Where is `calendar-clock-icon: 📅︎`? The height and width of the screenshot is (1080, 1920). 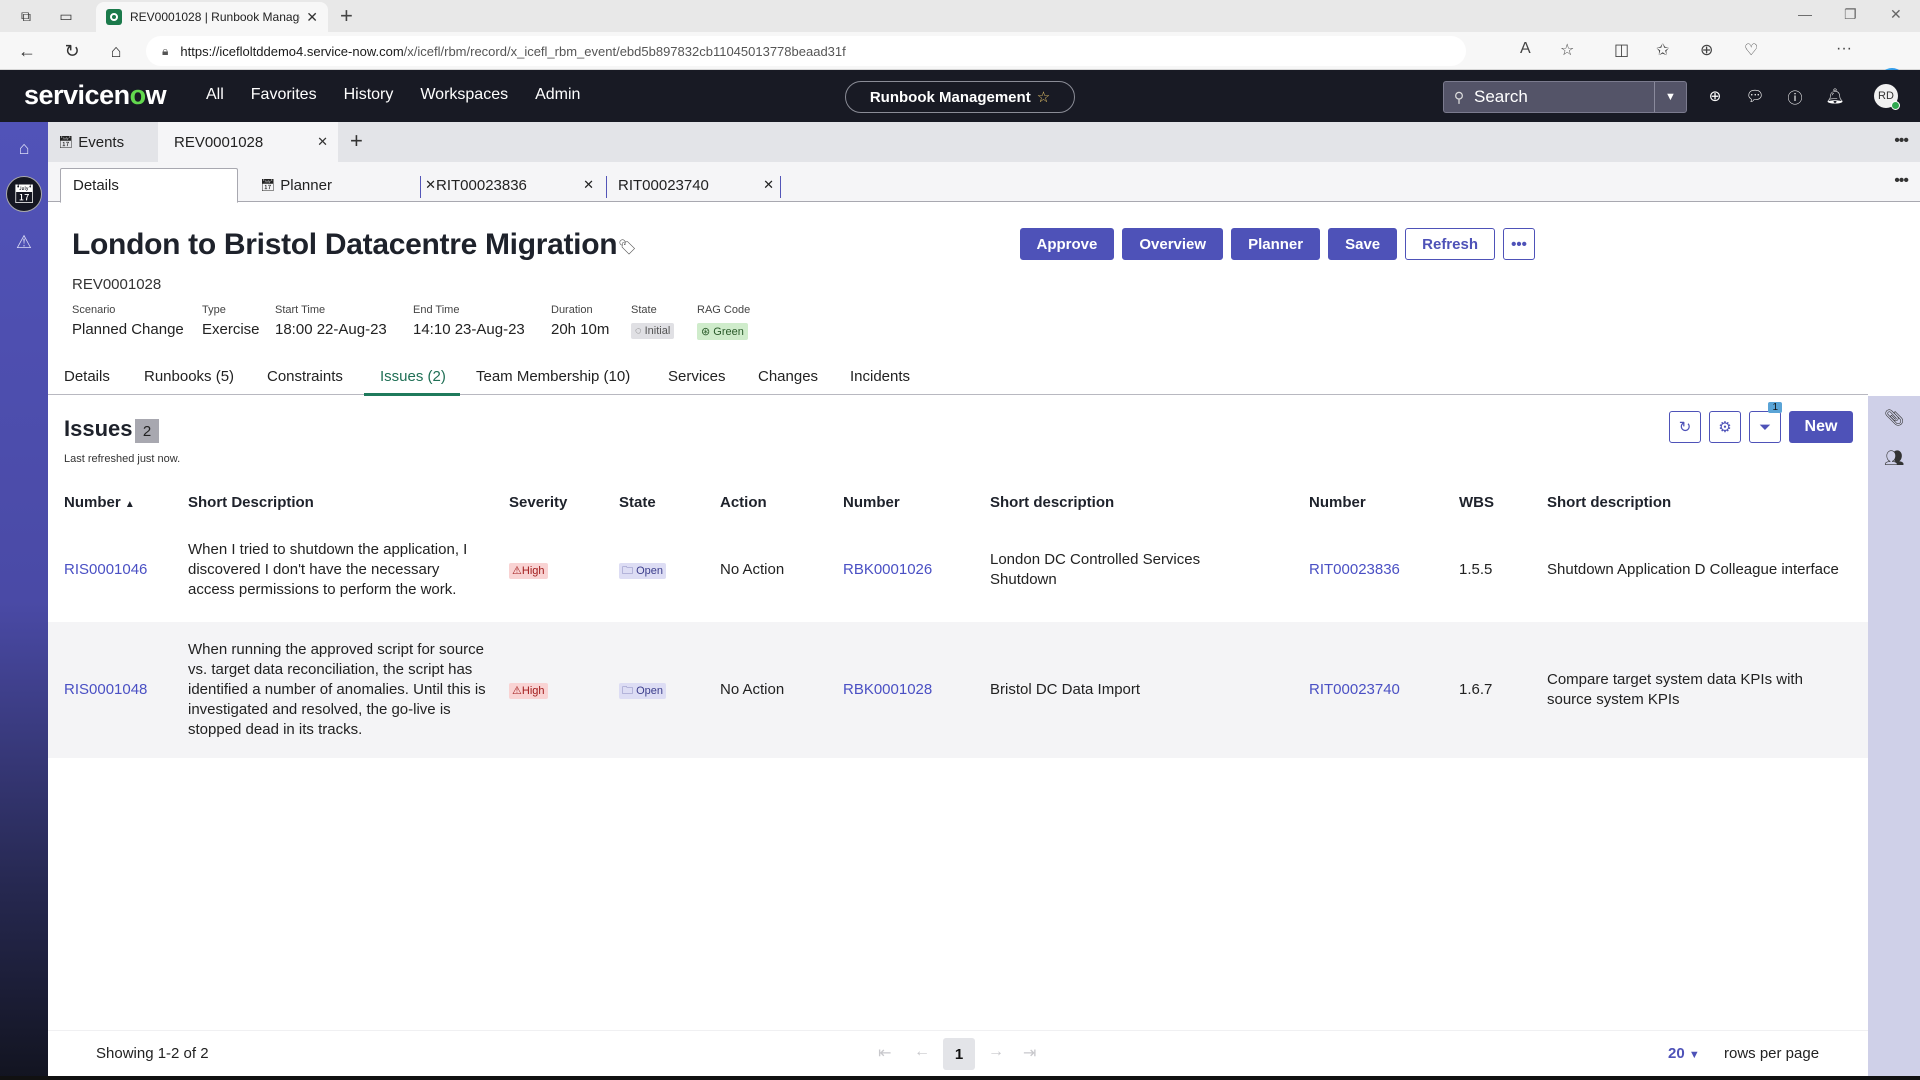
calendar-clock-icon: 📅︎ is located at coordinates (24, 194).